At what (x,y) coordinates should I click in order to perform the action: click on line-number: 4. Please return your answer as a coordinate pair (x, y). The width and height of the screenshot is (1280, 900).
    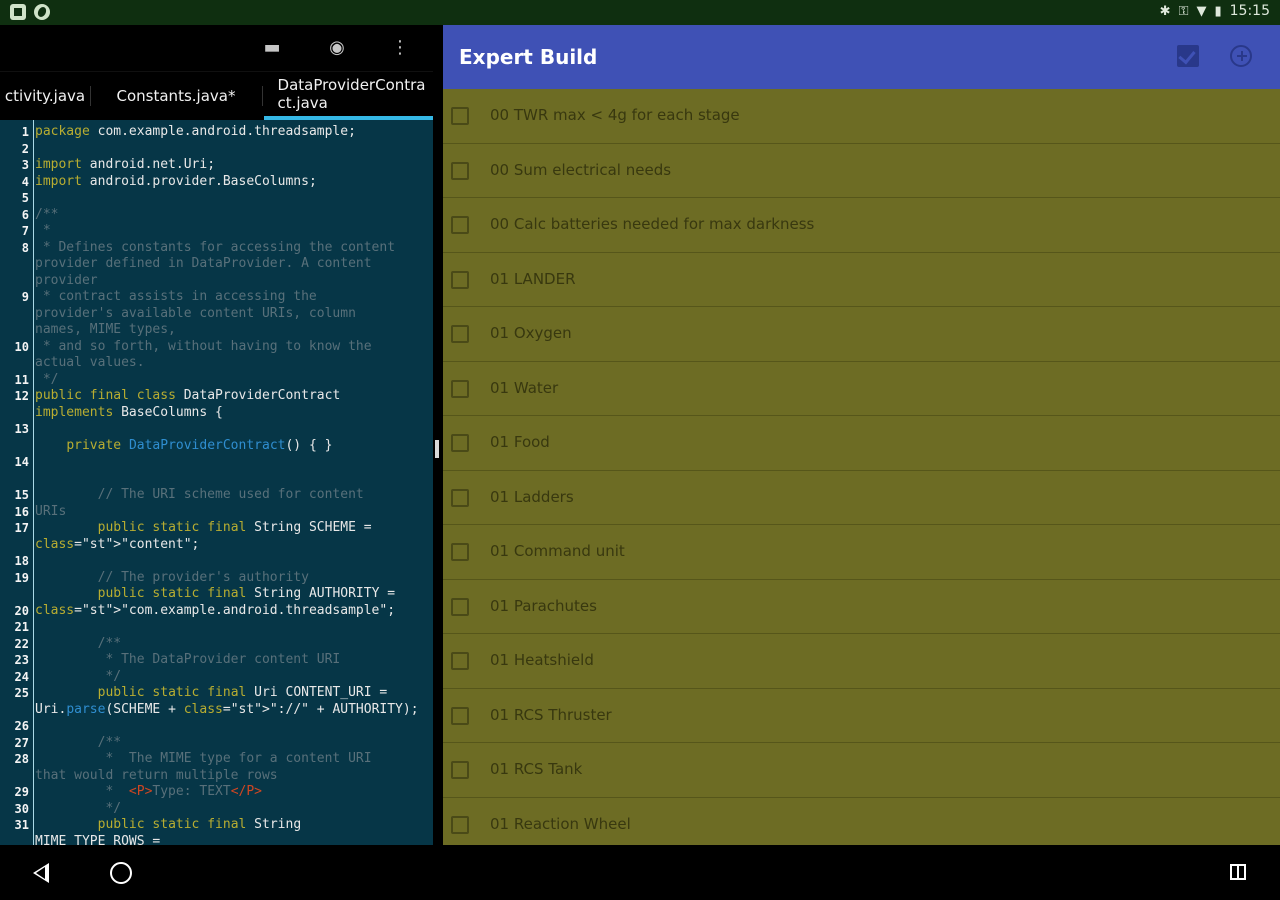
    Looking at the image, I should click on (25, 181).